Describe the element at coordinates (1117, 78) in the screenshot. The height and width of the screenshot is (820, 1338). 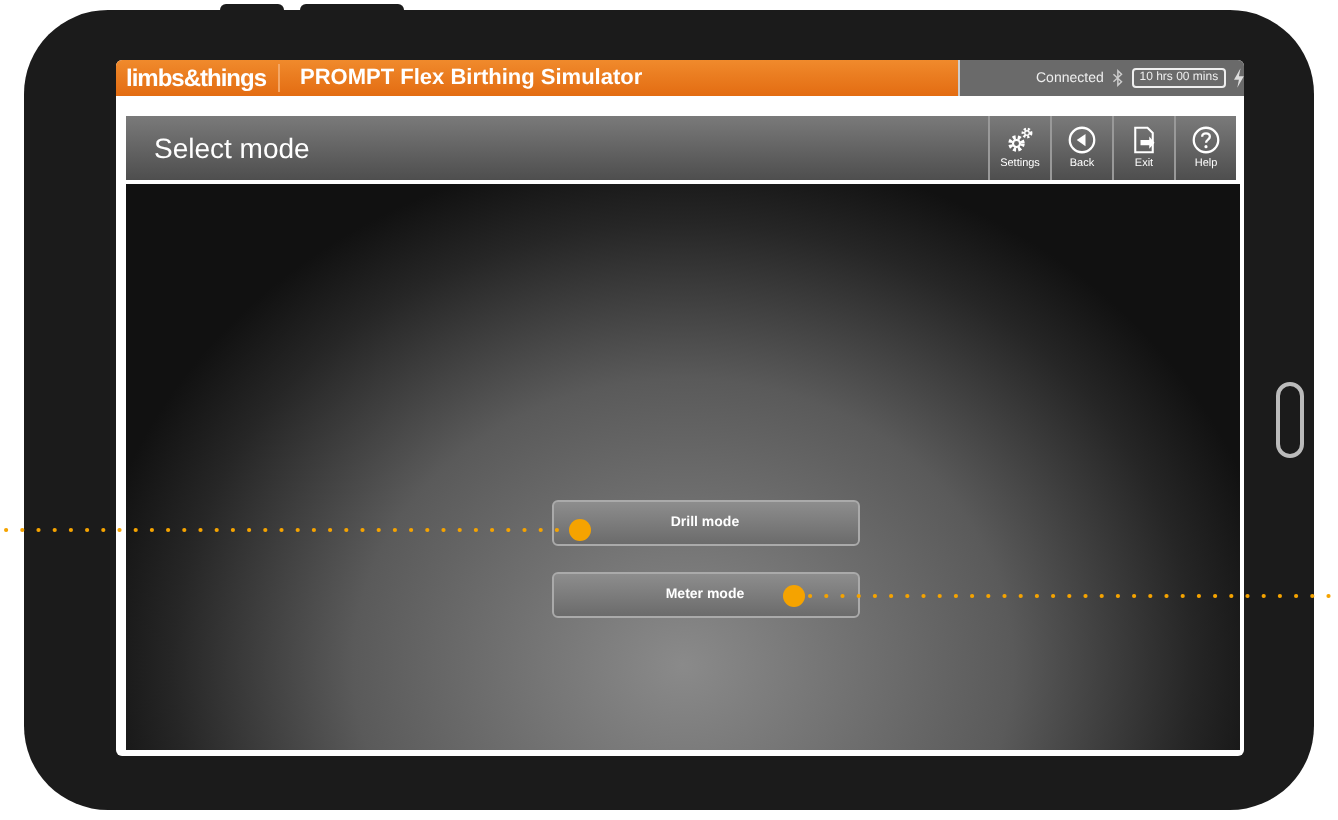
I see `bluetooth-icon` at that location.